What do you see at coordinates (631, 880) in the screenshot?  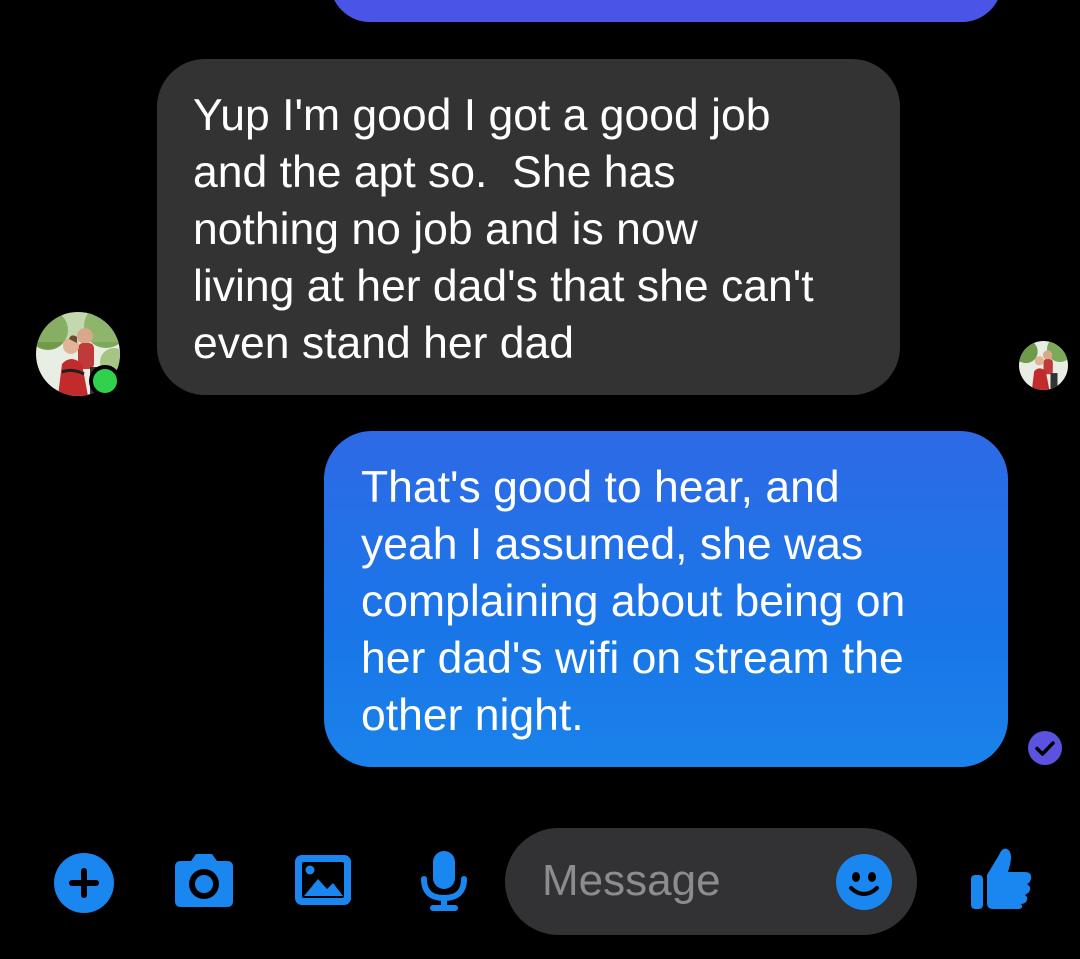 I see `message-input-placeholder: Message` at bounding box center [631, 880].